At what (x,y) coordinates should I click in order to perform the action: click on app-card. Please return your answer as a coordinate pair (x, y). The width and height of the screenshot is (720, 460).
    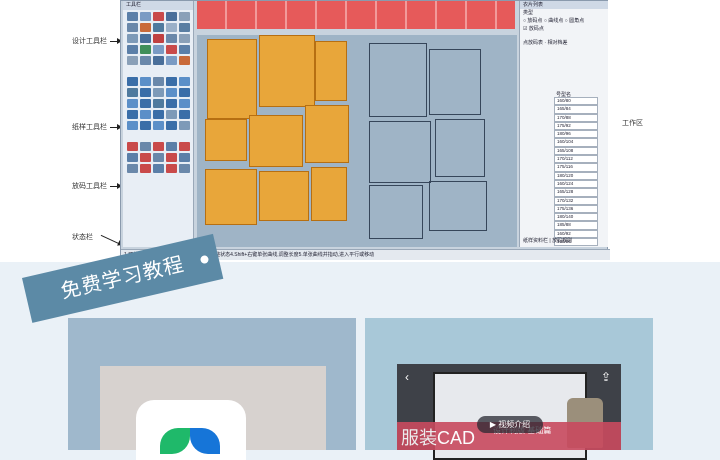
    Looking at the image, I should click on (212, 389).